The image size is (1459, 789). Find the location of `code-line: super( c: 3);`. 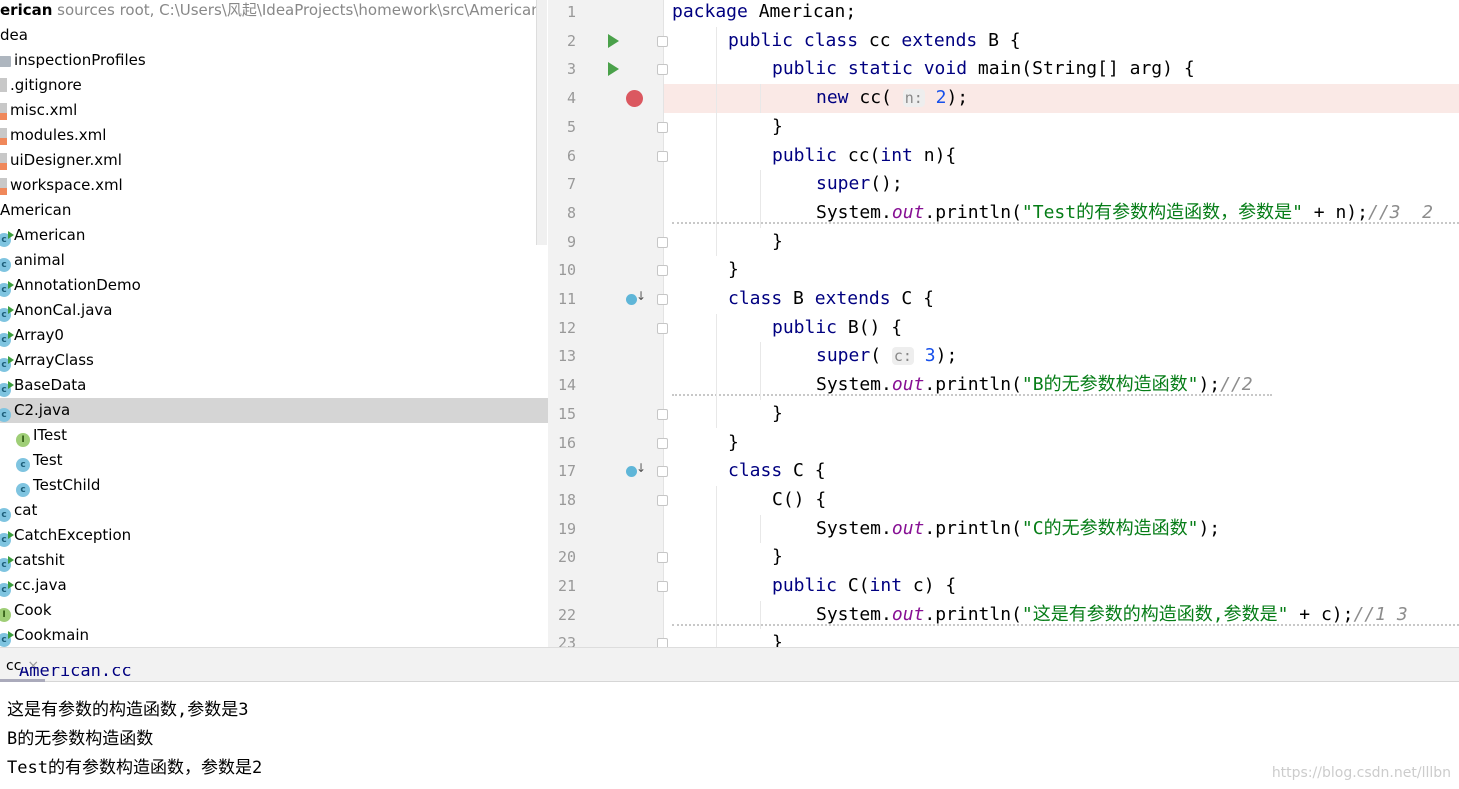

code-line: super( c: 3); is located at coordinates (1061, 356).